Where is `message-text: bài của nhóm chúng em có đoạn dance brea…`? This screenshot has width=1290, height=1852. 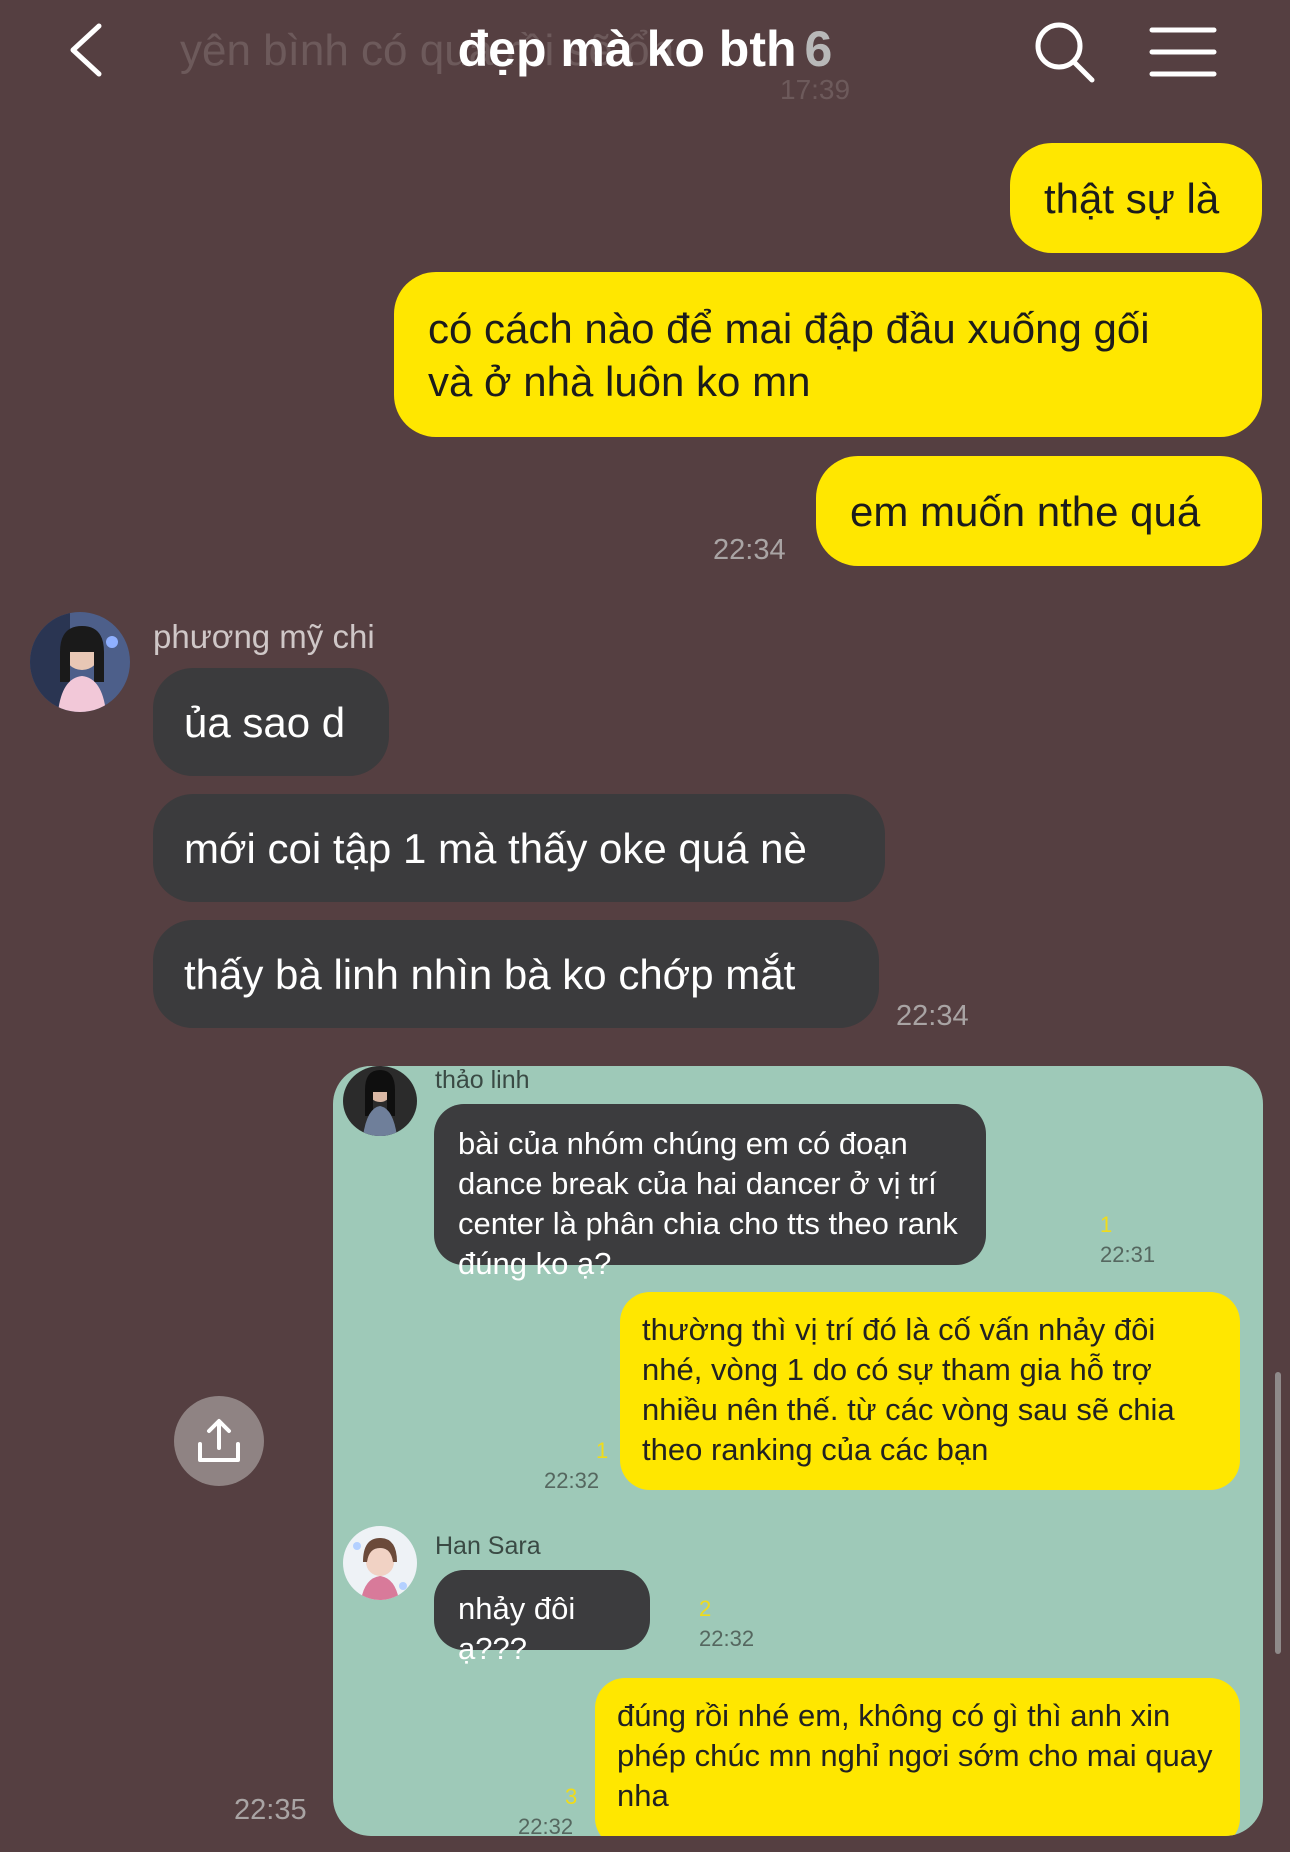 message-text: bài của nhóm chúng em có đoạn dance brea… is located at coordinates (708, 1203).